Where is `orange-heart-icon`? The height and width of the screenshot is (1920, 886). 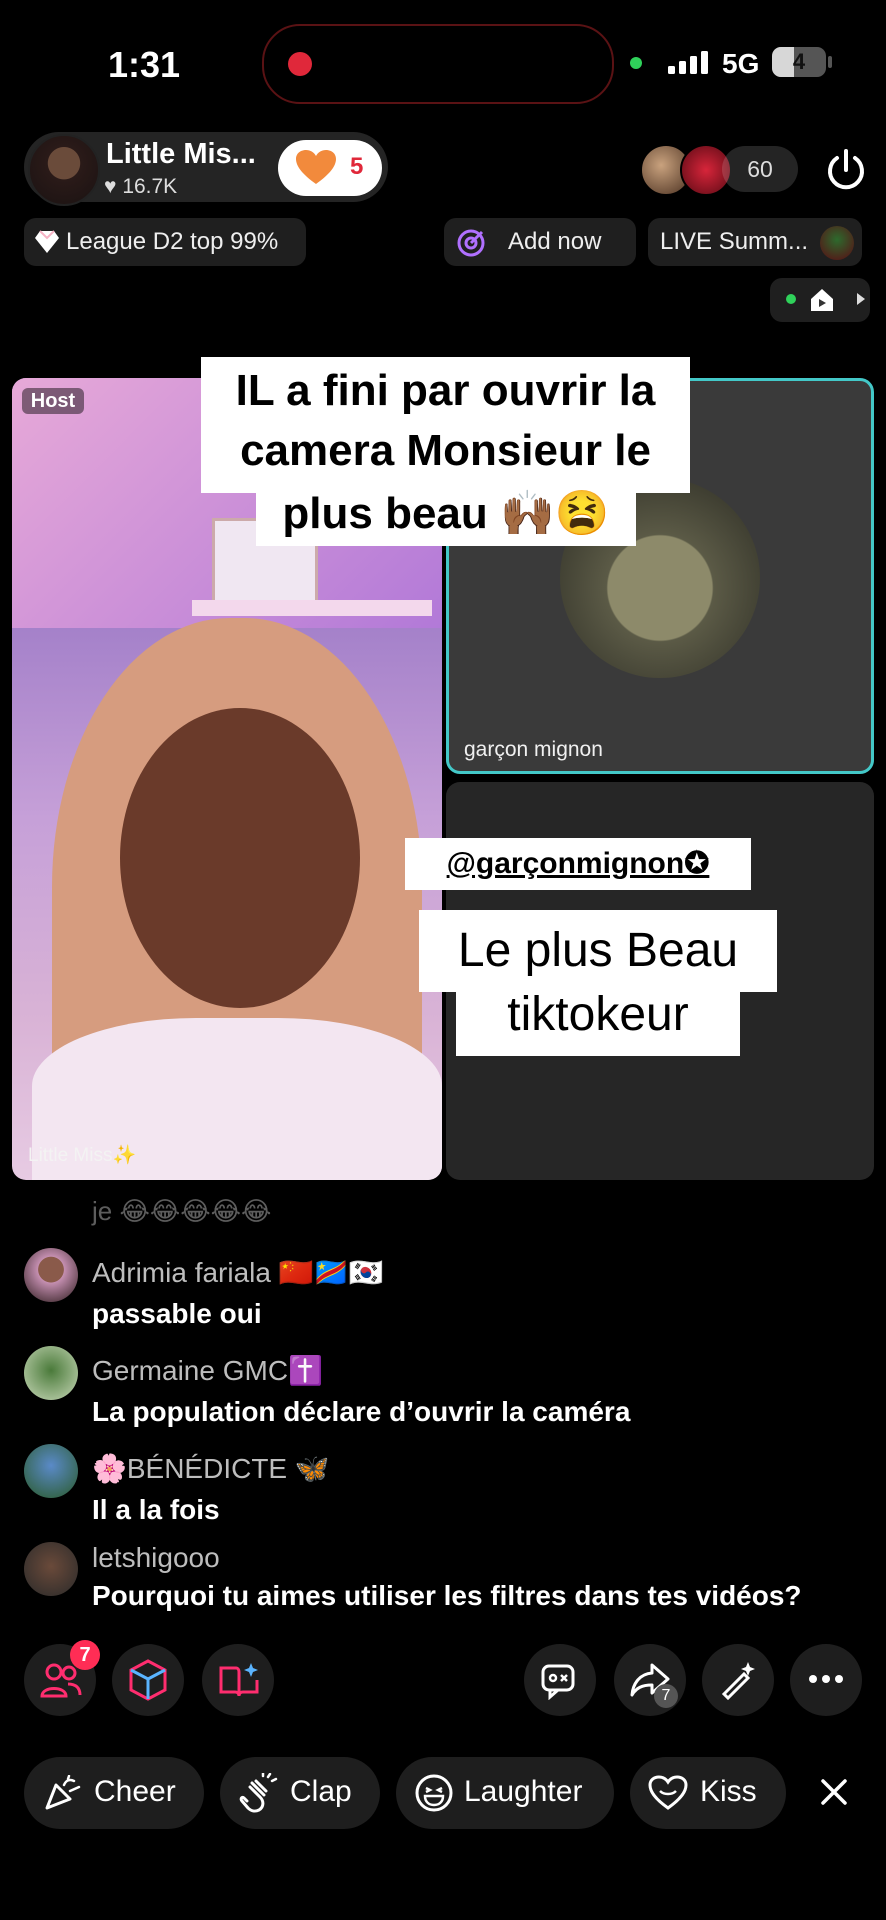
orange-heart-icon is located at coordinates (316, 167).